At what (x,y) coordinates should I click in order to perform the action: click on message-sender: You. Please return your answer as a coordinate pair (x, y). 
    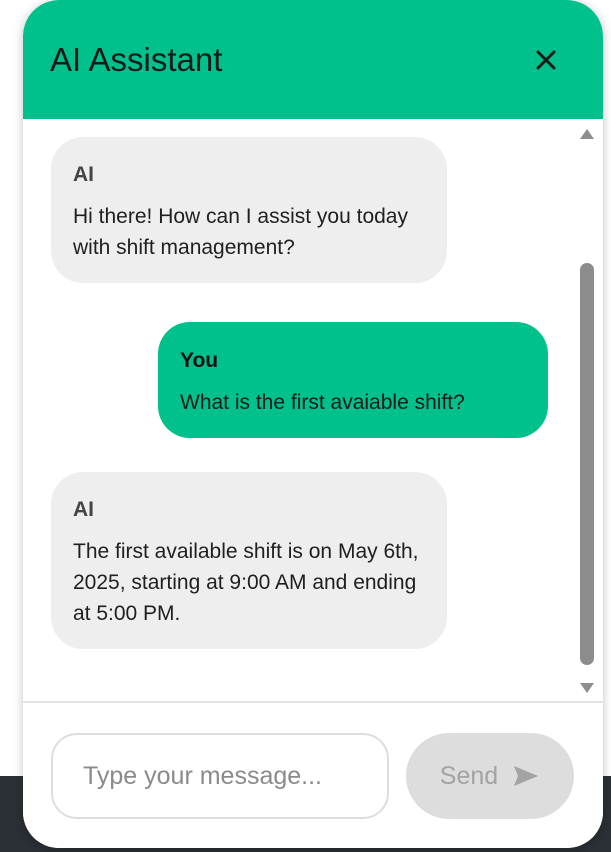
    Looking at the image, I should click on (199, 360).